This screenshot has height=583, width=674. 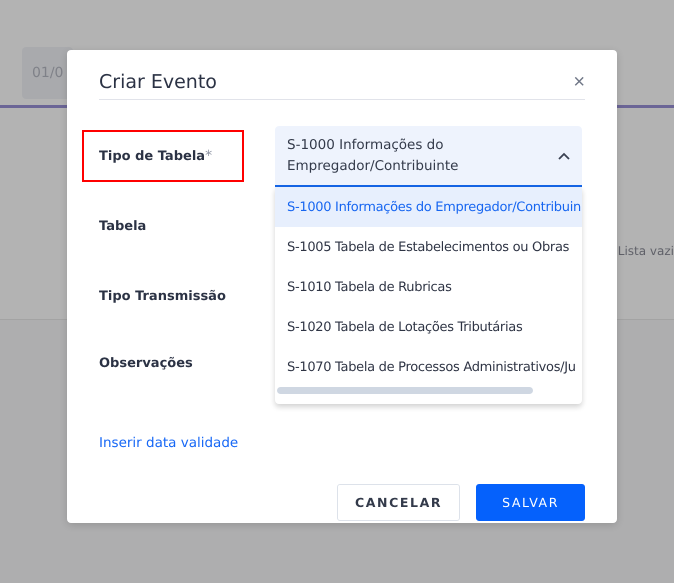 What do you see at coordinates (428, 287) in the screenshot?
I see `dropdown-option: S-1010 Tabela de Rubricas` at bounding box center [428, 287].